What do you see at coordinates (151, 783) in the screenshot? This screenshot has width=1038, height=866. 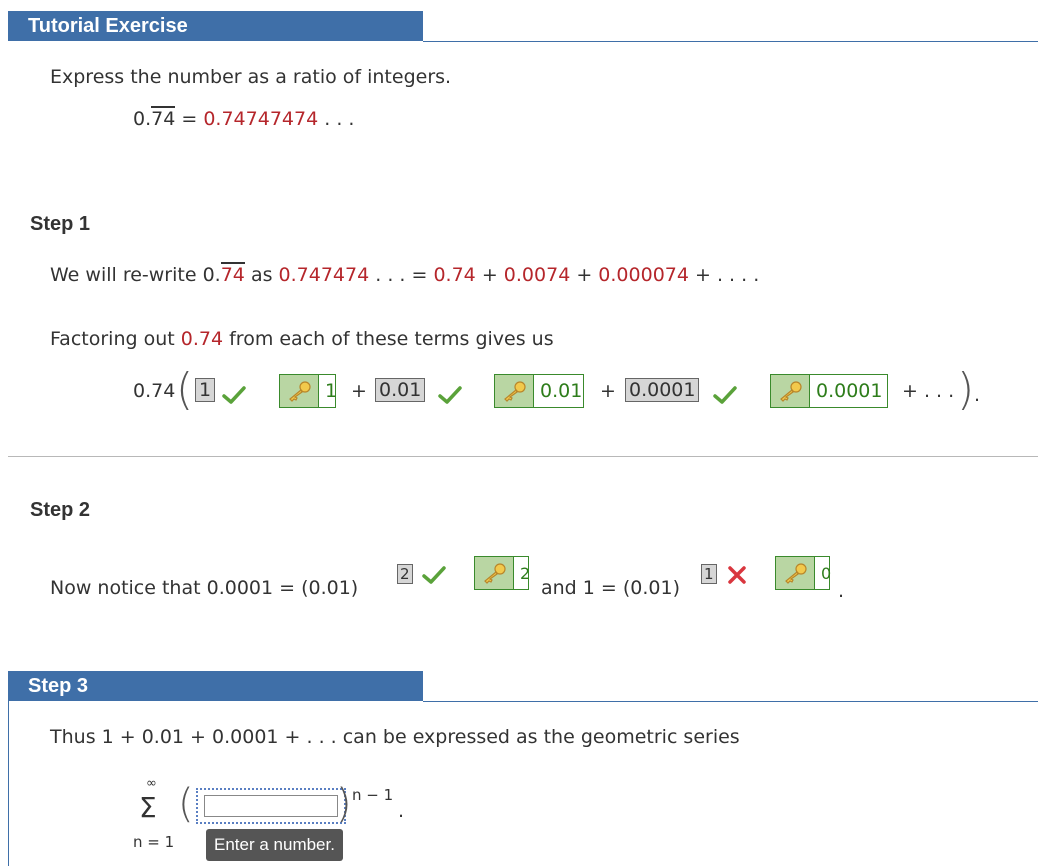 I see `sum-upper-limit: ∞` at bounding box center [151, 783].